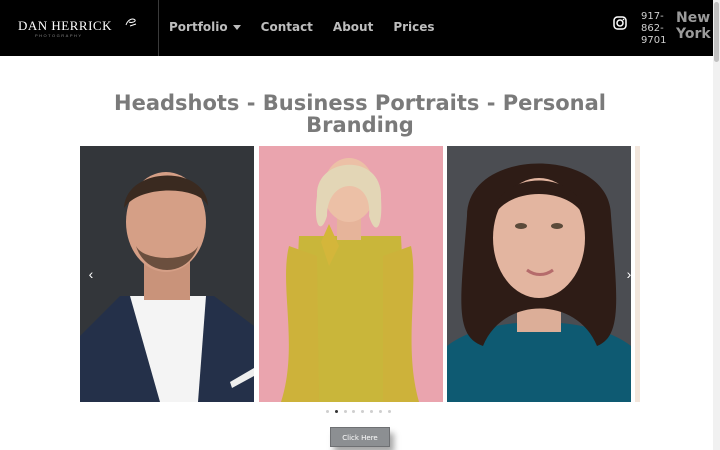 The width and height of the screenshot is (720, 450). I want to click on portrait-woman-teal-image, so click(539, 274).